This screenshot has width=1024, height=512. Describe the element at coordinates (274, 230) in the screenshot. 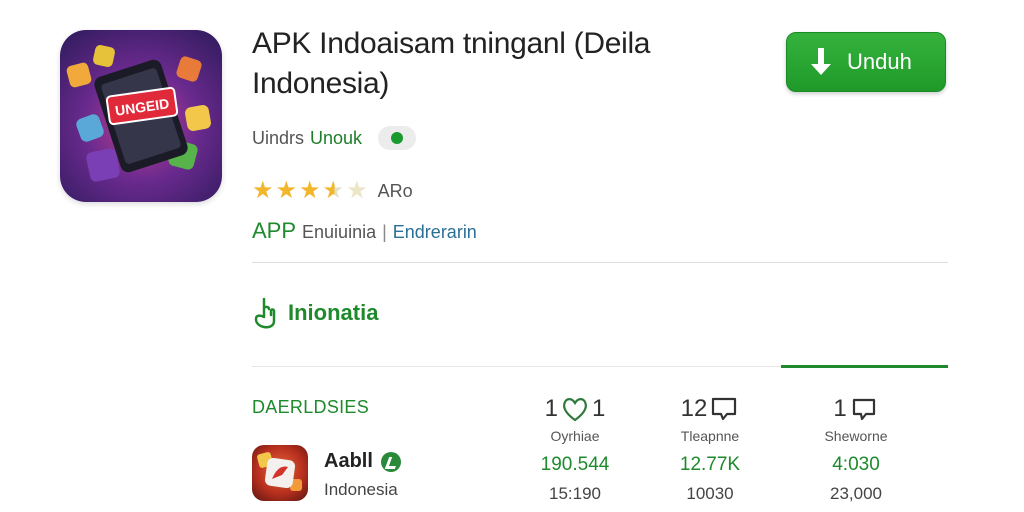

I see `category-app: APP` at that location.